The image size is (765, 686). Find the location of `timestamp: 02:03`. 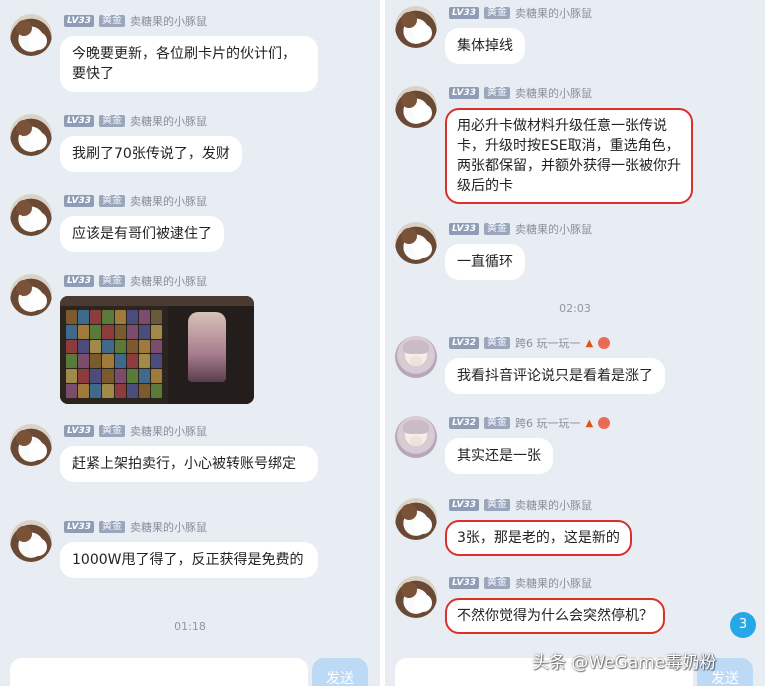

timestamp: 02:03 is located at coordinates (575, 308).